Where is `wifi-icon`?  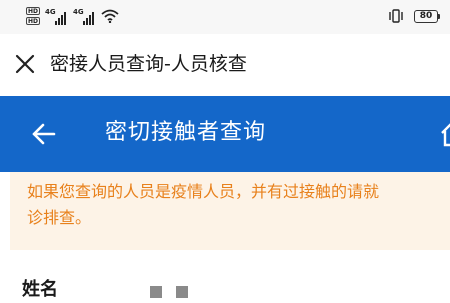 wifi-icon is located at coordinates (110, 16).